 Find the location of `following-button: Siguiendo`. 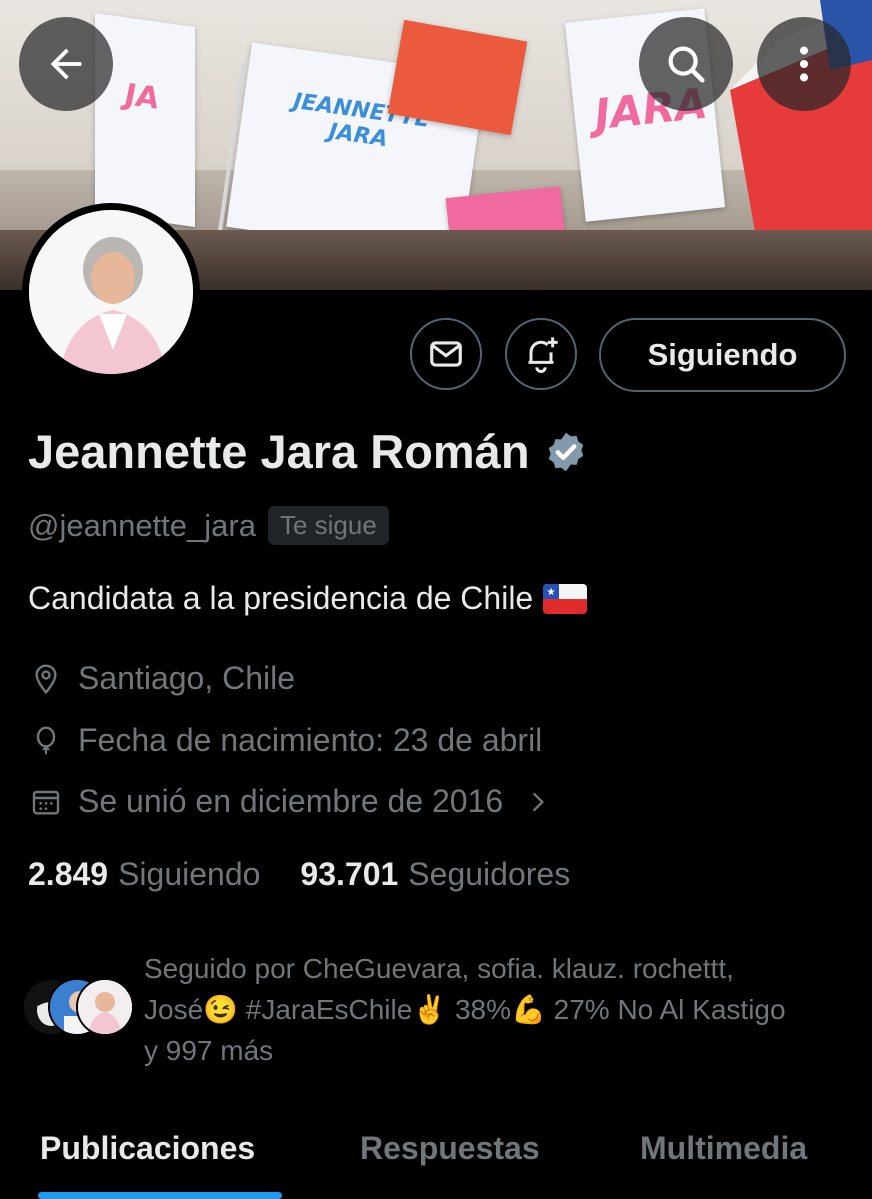

following-button: Siguiendo is located at coordinates (722, 355).